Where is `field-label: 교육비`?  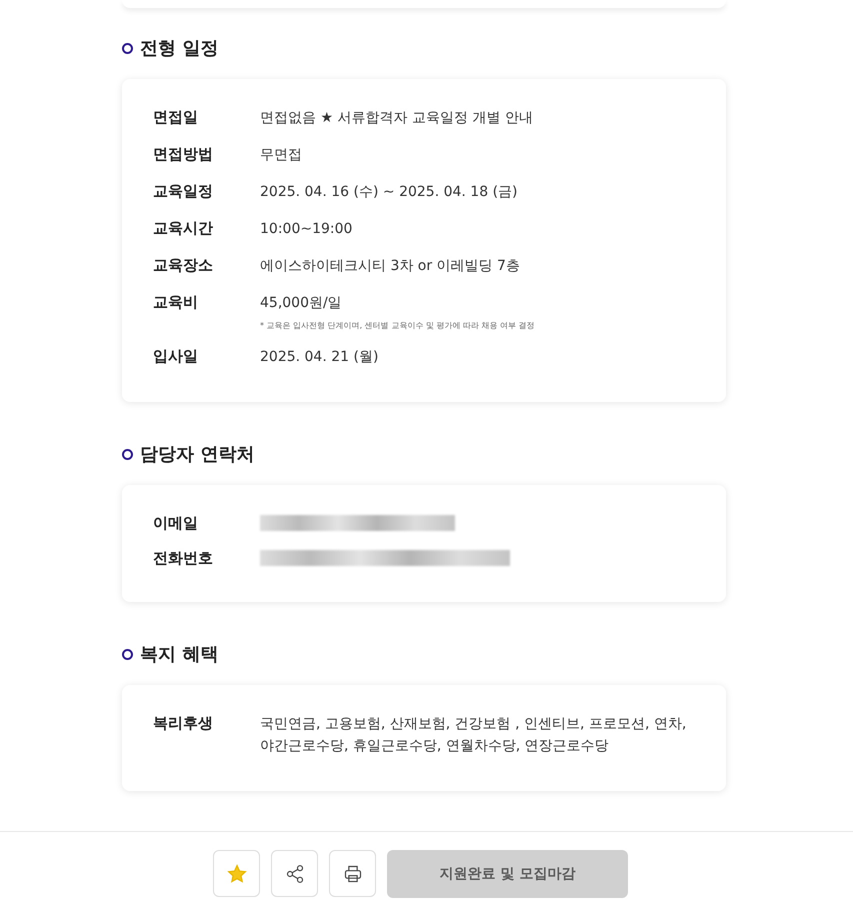 field-label: 교육비 is located at coordinates (176, 302).